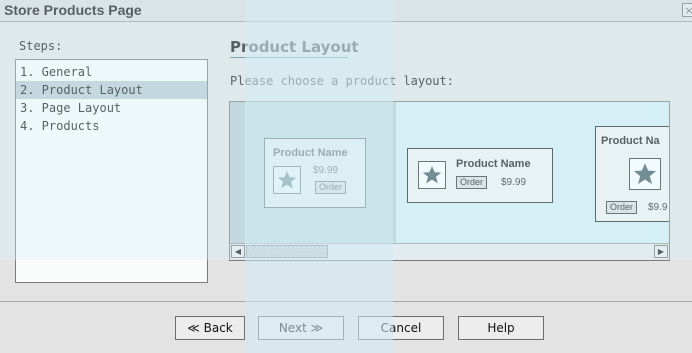  Describe the element at coordinates (287, 251) in the screenshot. I see `scroll-thumb` at that location.